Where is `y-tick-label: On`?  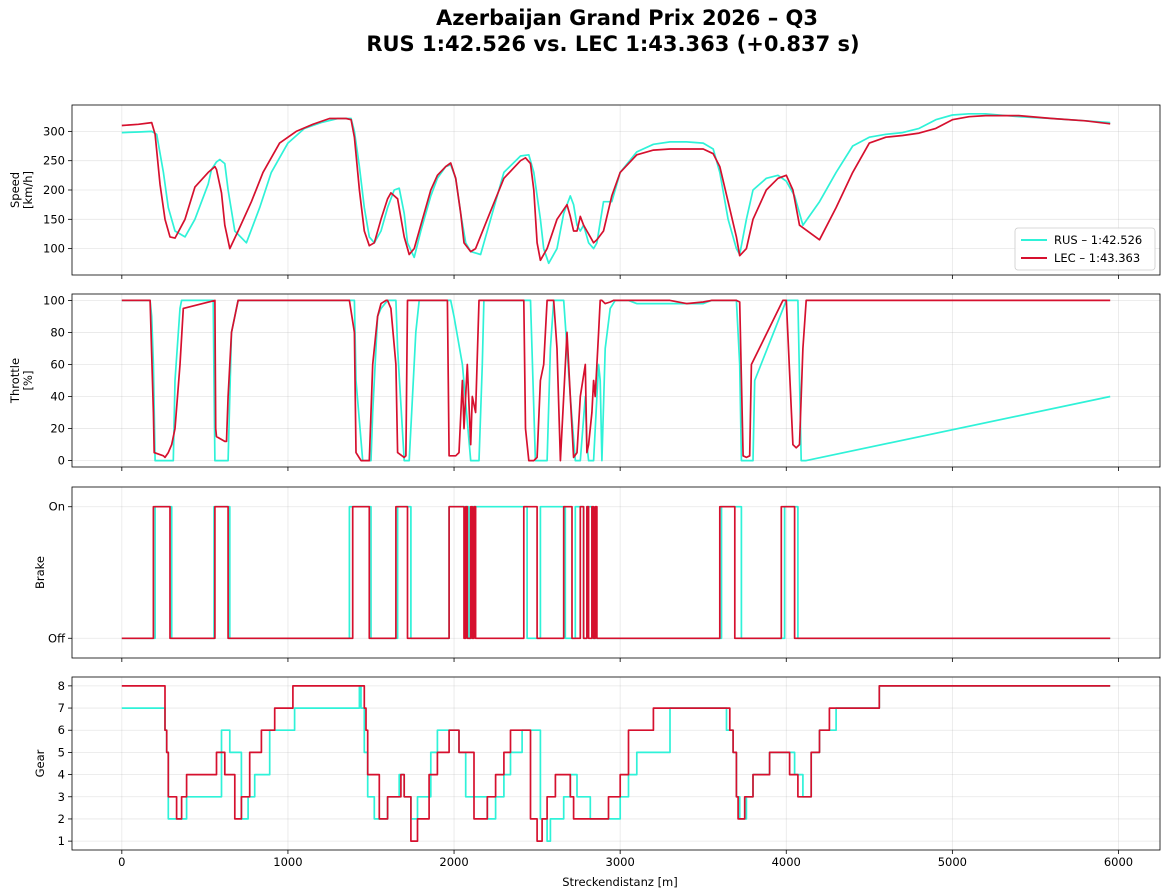
y-tick-label: On is located at coordinates (57, 507).